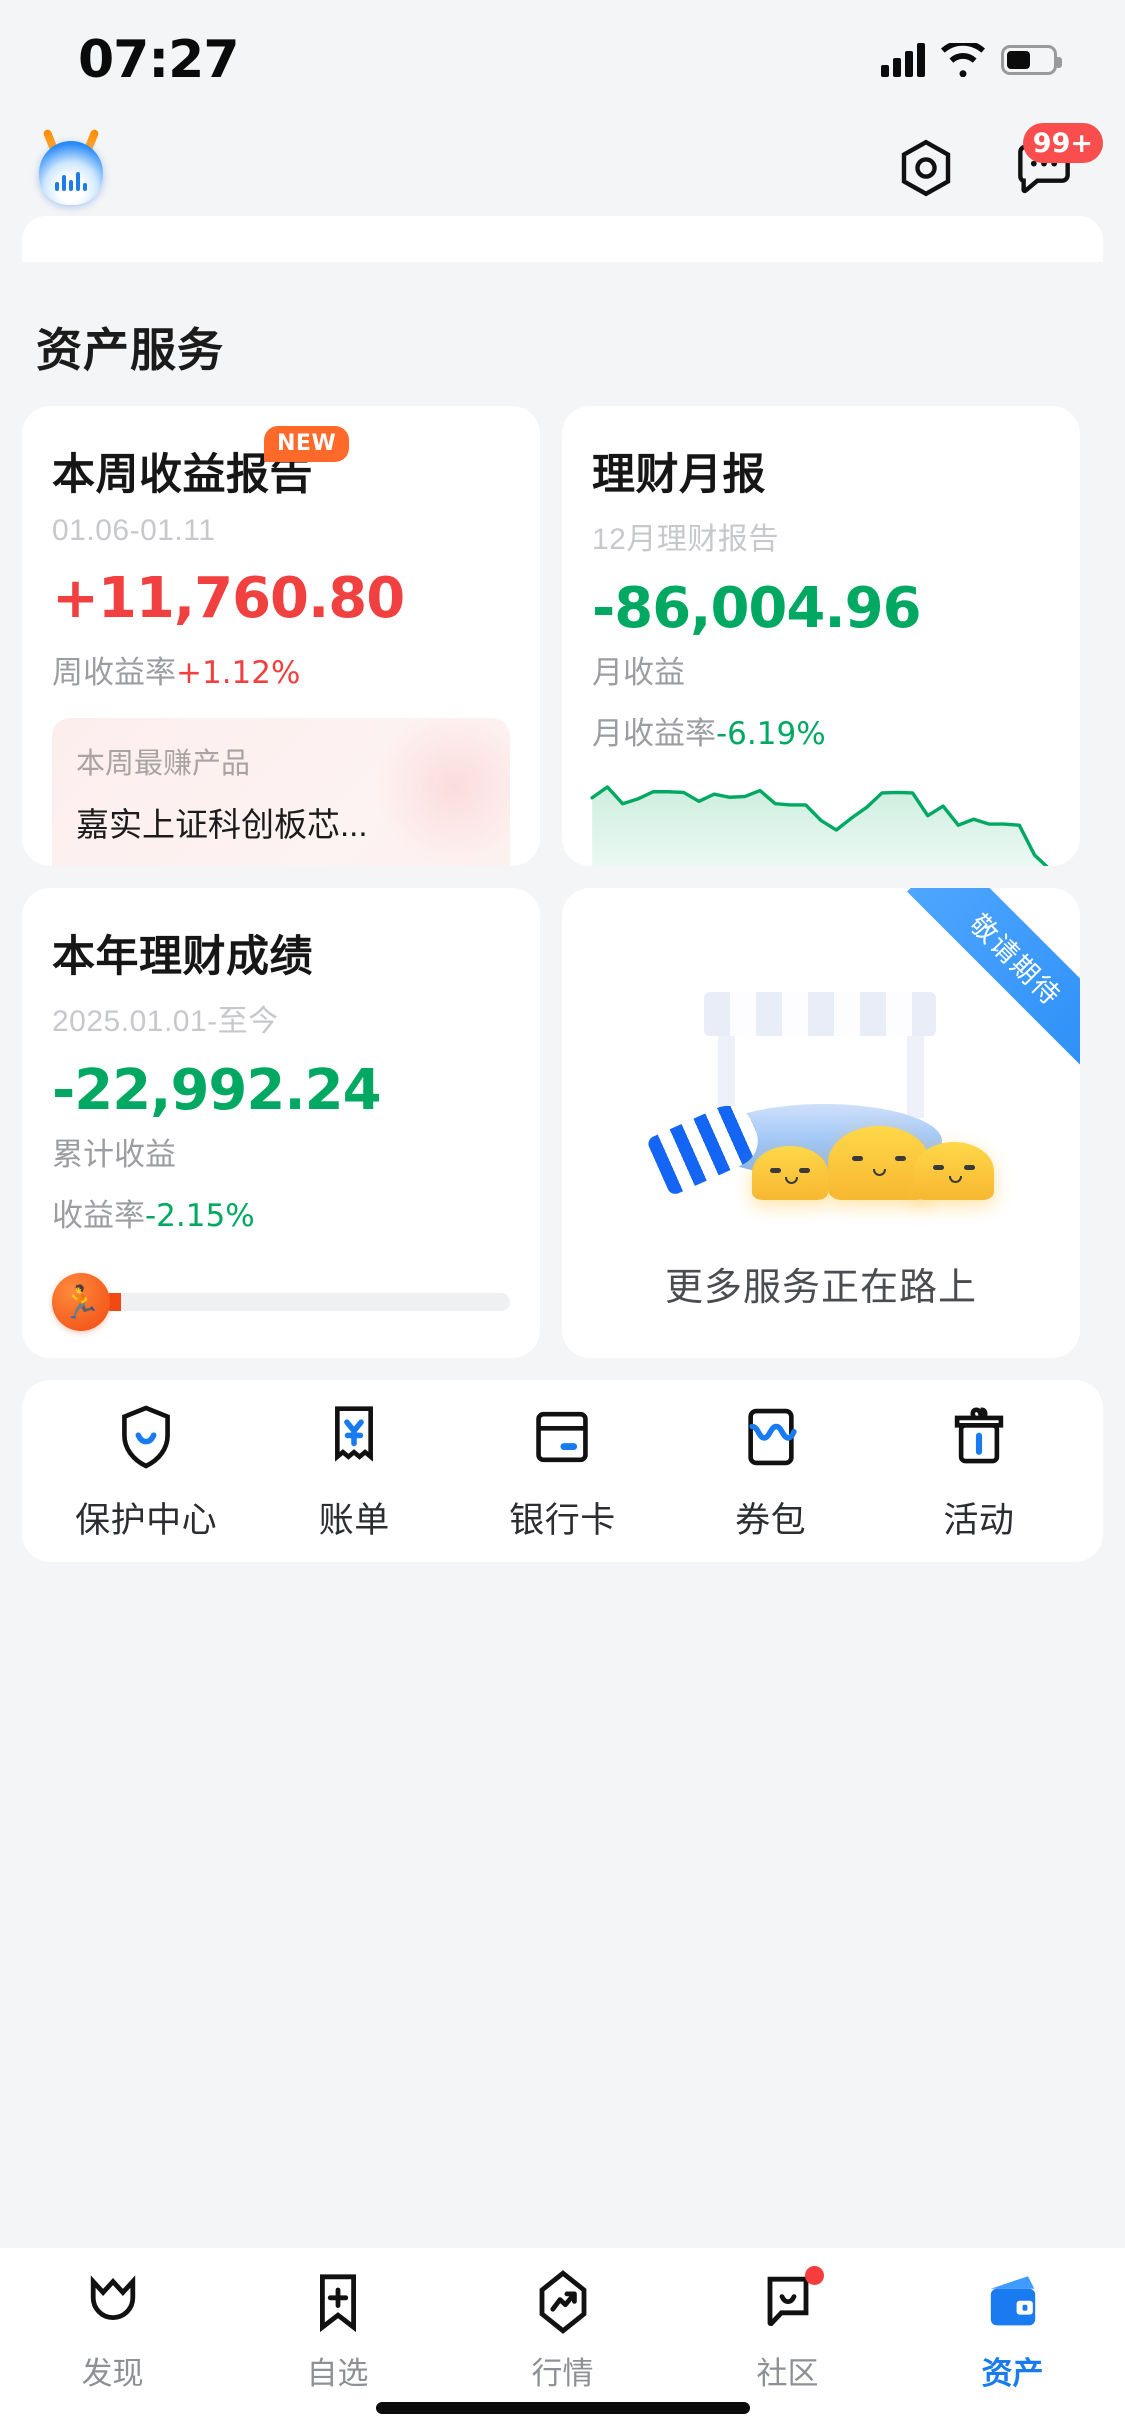 The image size is (1125, 2436). Describe the element at coordinates (679, 475) in the screenshot. I see `monthly-card-title: 理财月报` at that location.